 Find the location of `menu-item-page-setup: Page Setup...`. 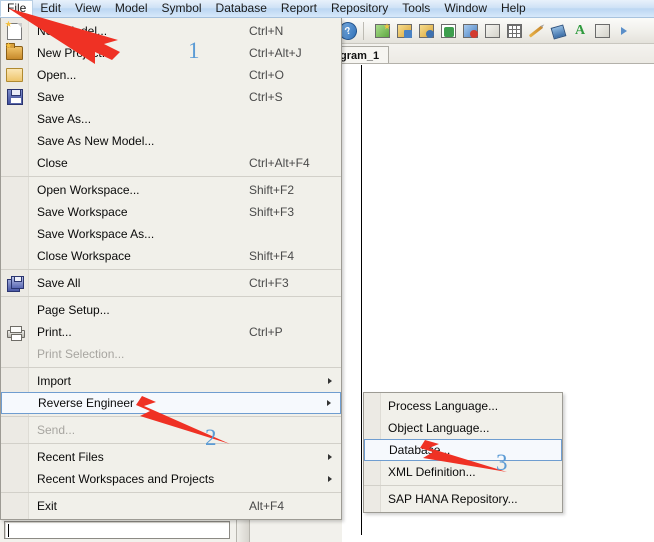

menu-item-page-setup: Page Setup... is located at coordinates (171, 310).